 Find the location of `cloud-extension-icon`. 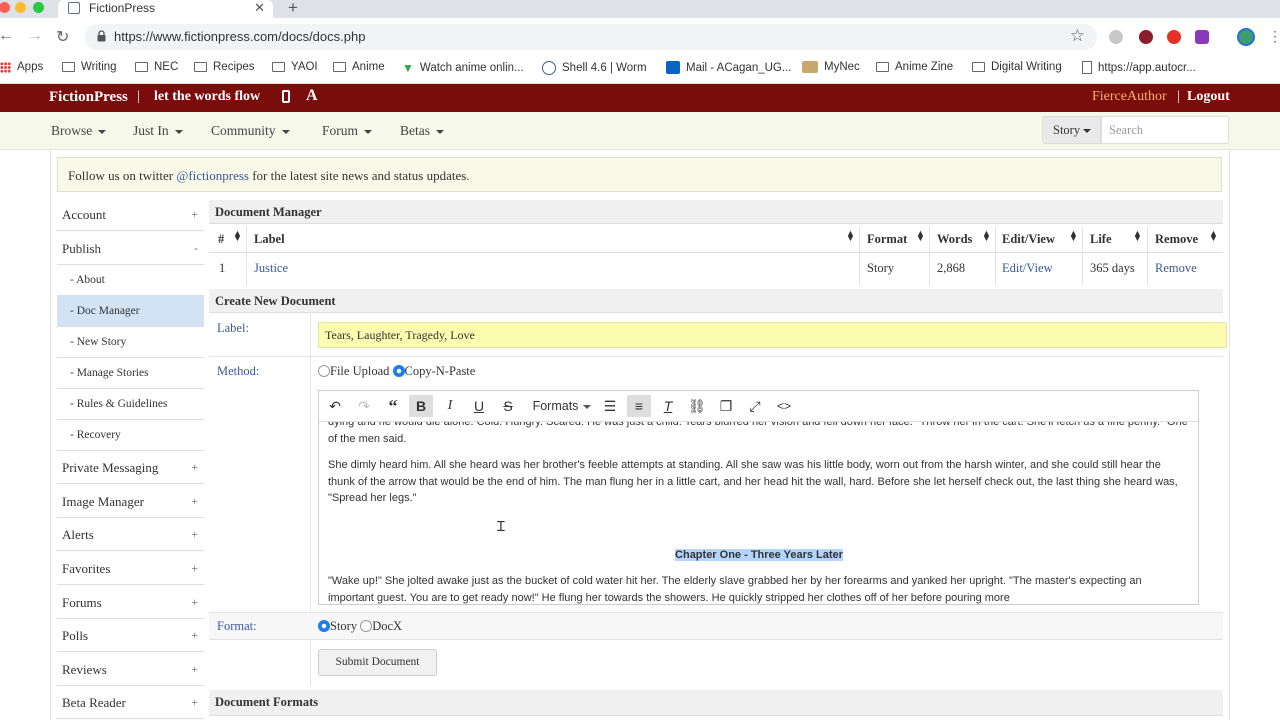

cloud-extension-icon is located at coordinates (1116, 37).